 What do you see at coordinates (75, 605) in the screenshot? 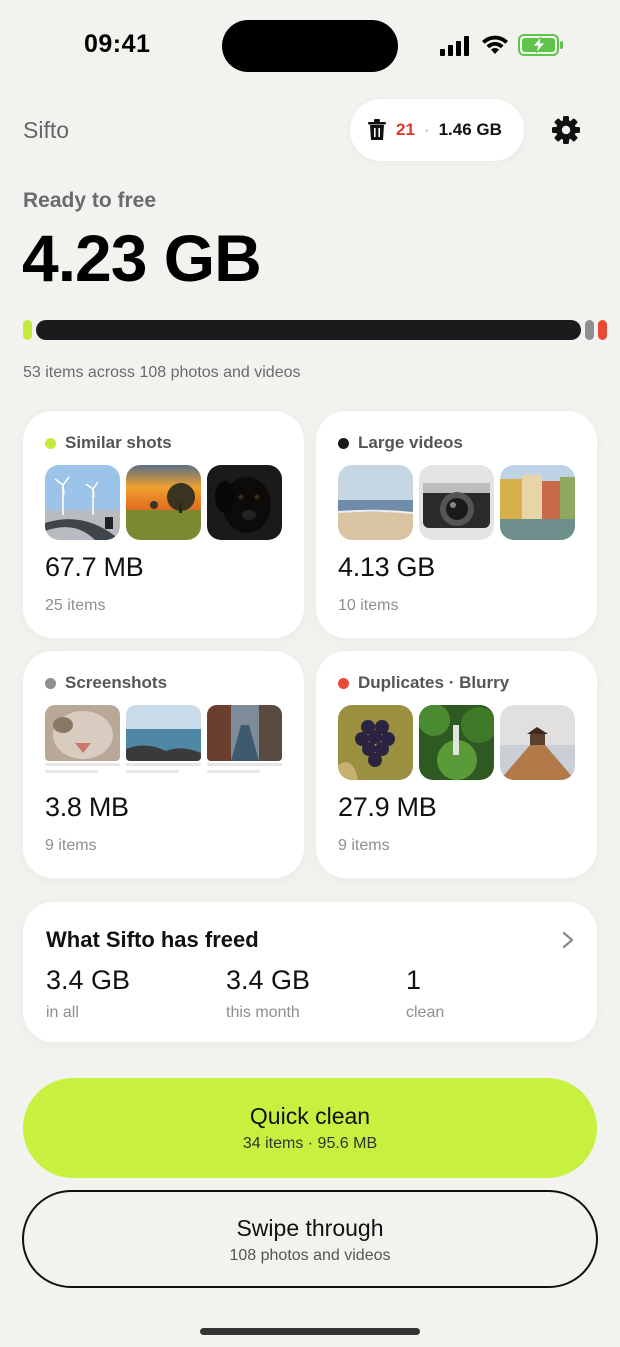
I see `category-count: 25 items` at bounding box center [75, 605].